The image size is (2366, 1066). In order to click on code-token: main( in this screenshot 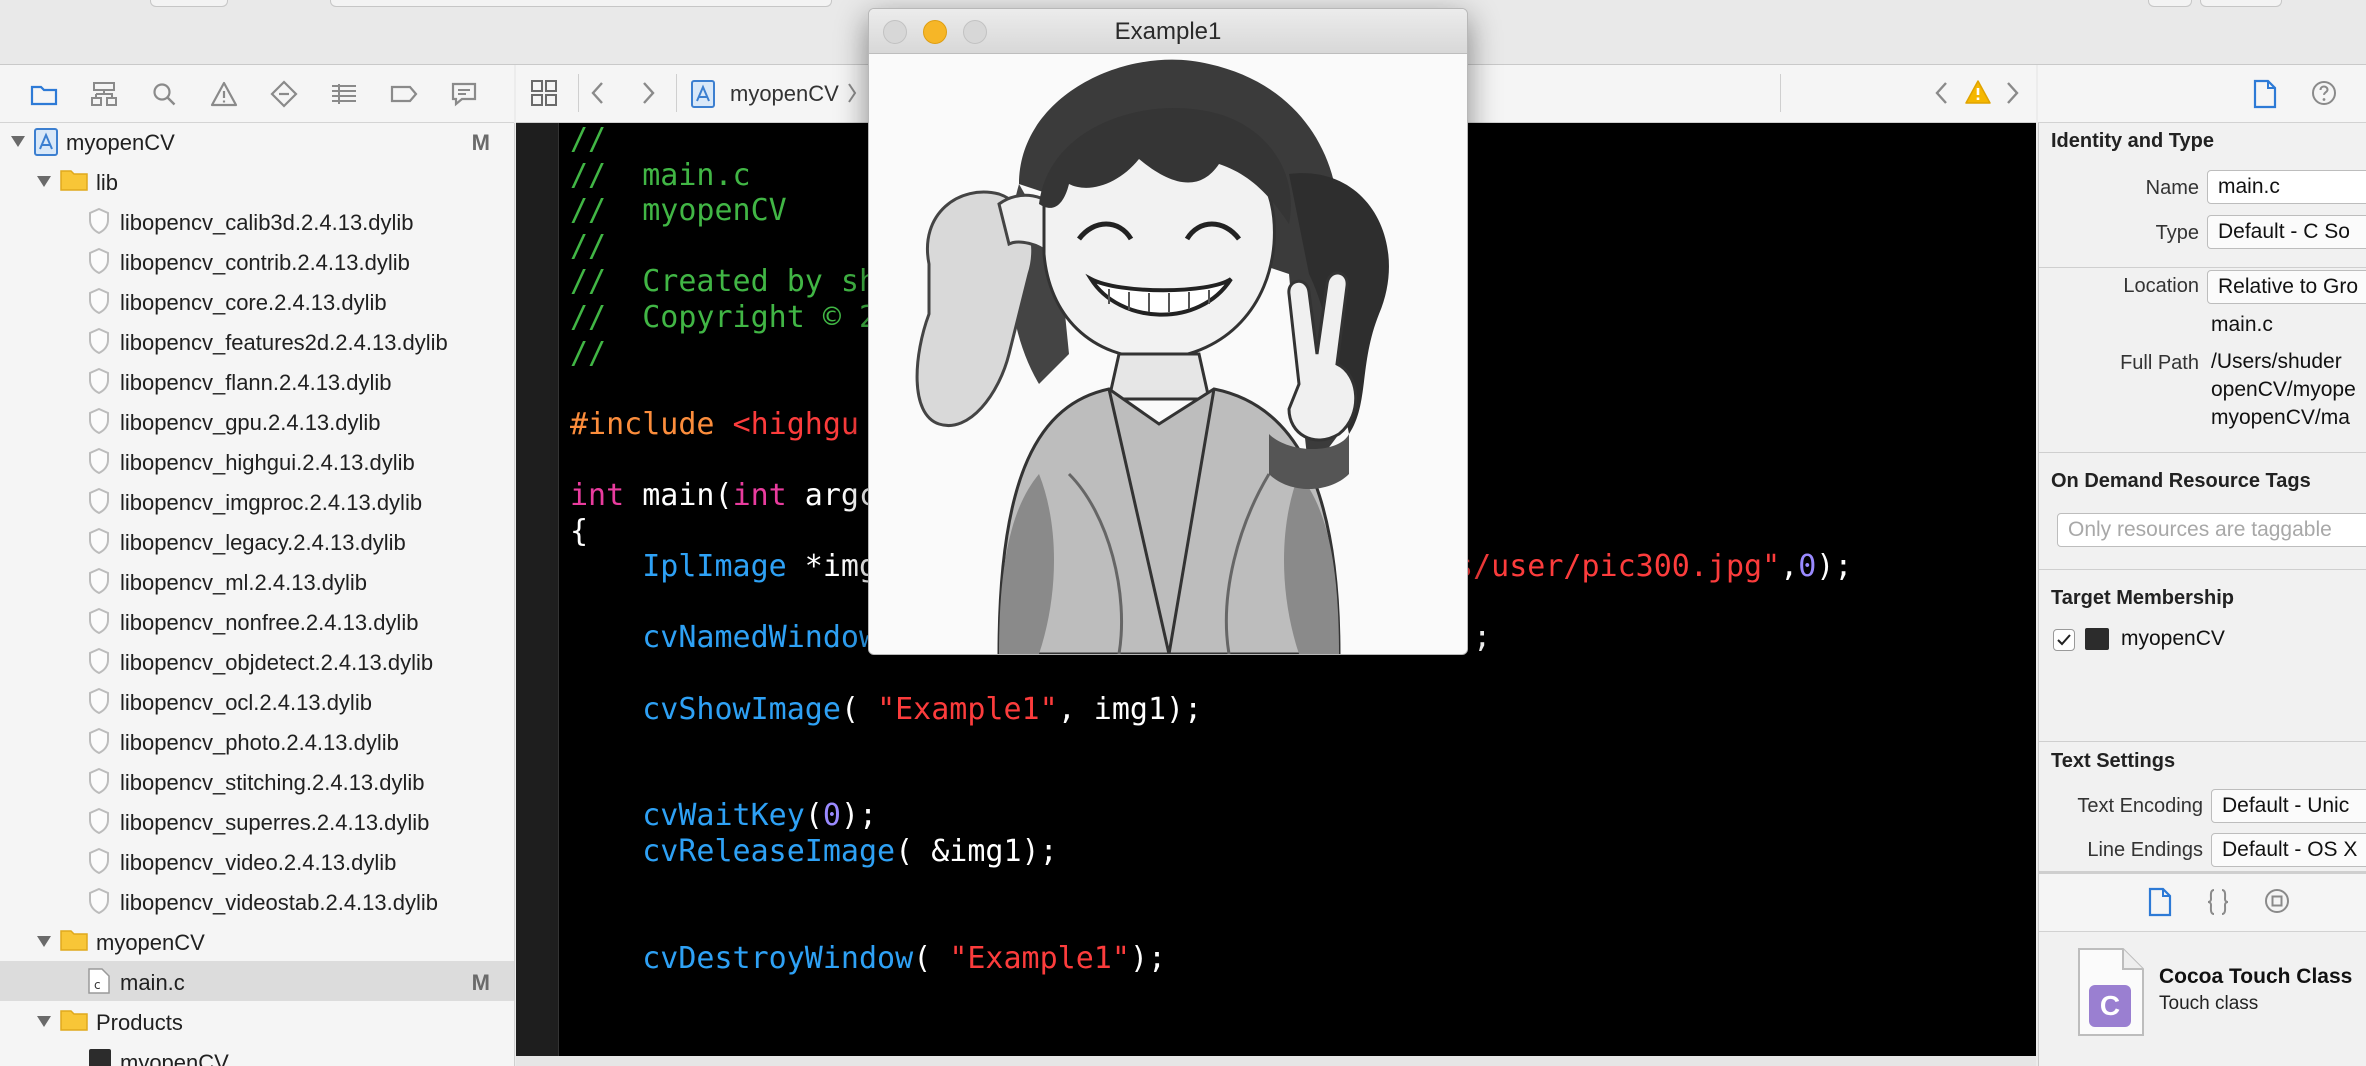, I will do `click(678, 495)`.